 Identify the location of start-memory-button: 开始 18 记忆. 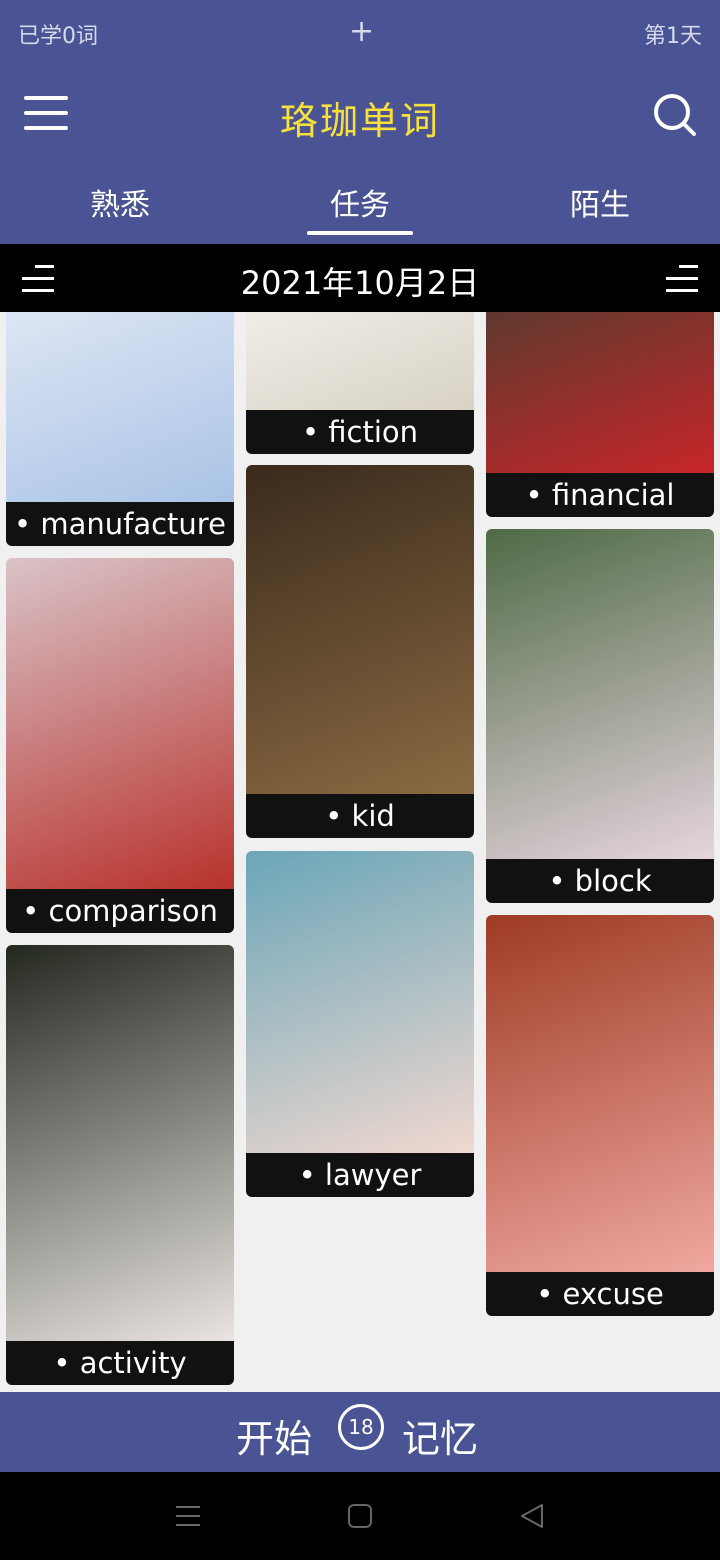
(360, 1432).